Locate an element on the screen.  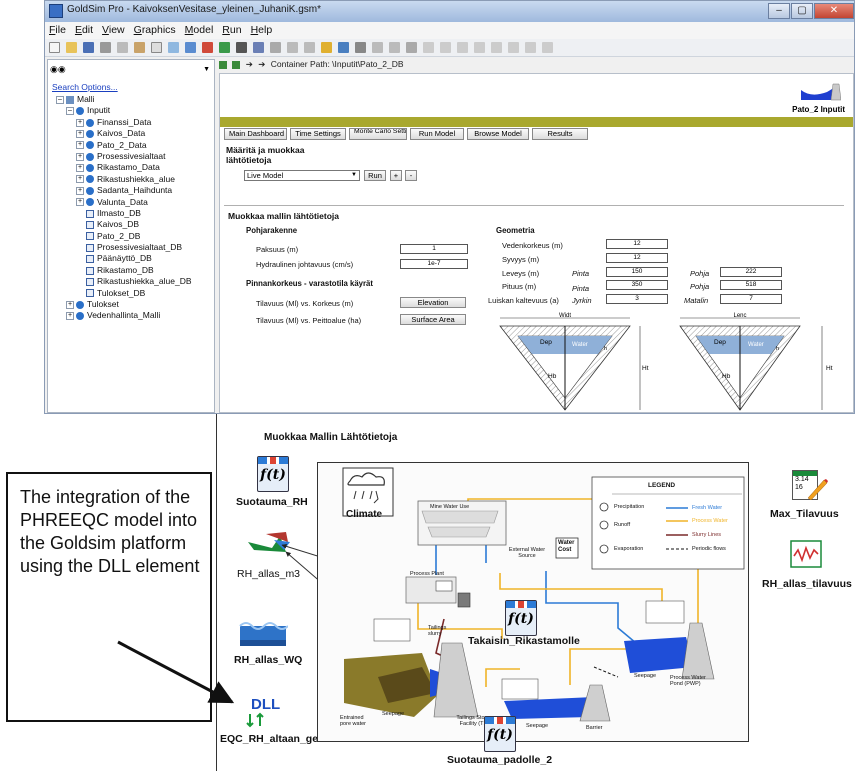
suotauma-padolle-function-icon: f(t) is located at coordinates (500, 734).